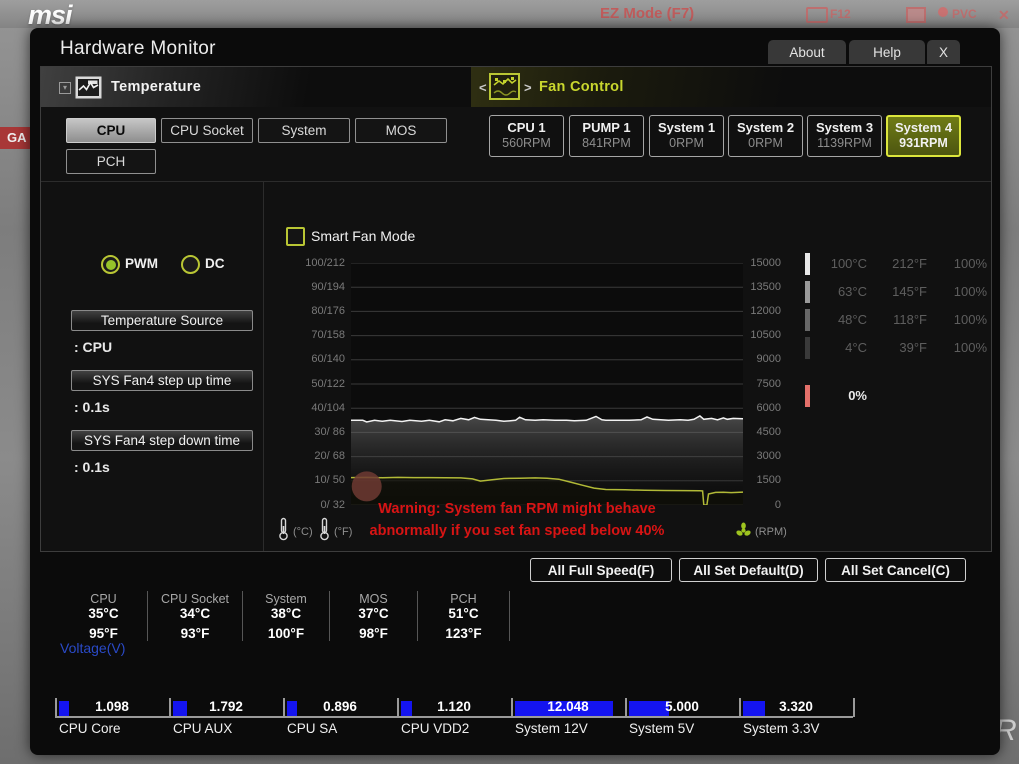 This screenshot has height=764, width=1019. I want to click on zero-speed-bar, so click(807, 396).